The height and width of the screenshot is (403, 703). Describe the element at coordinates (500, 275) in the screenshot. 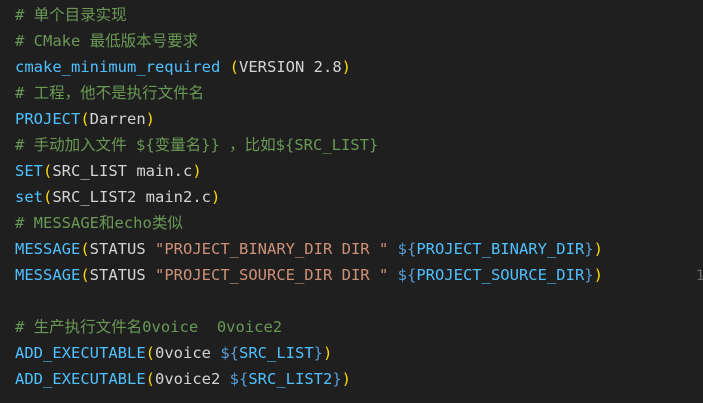

I see `code-token: PROJECT_SOURCE_DIR` at that location.